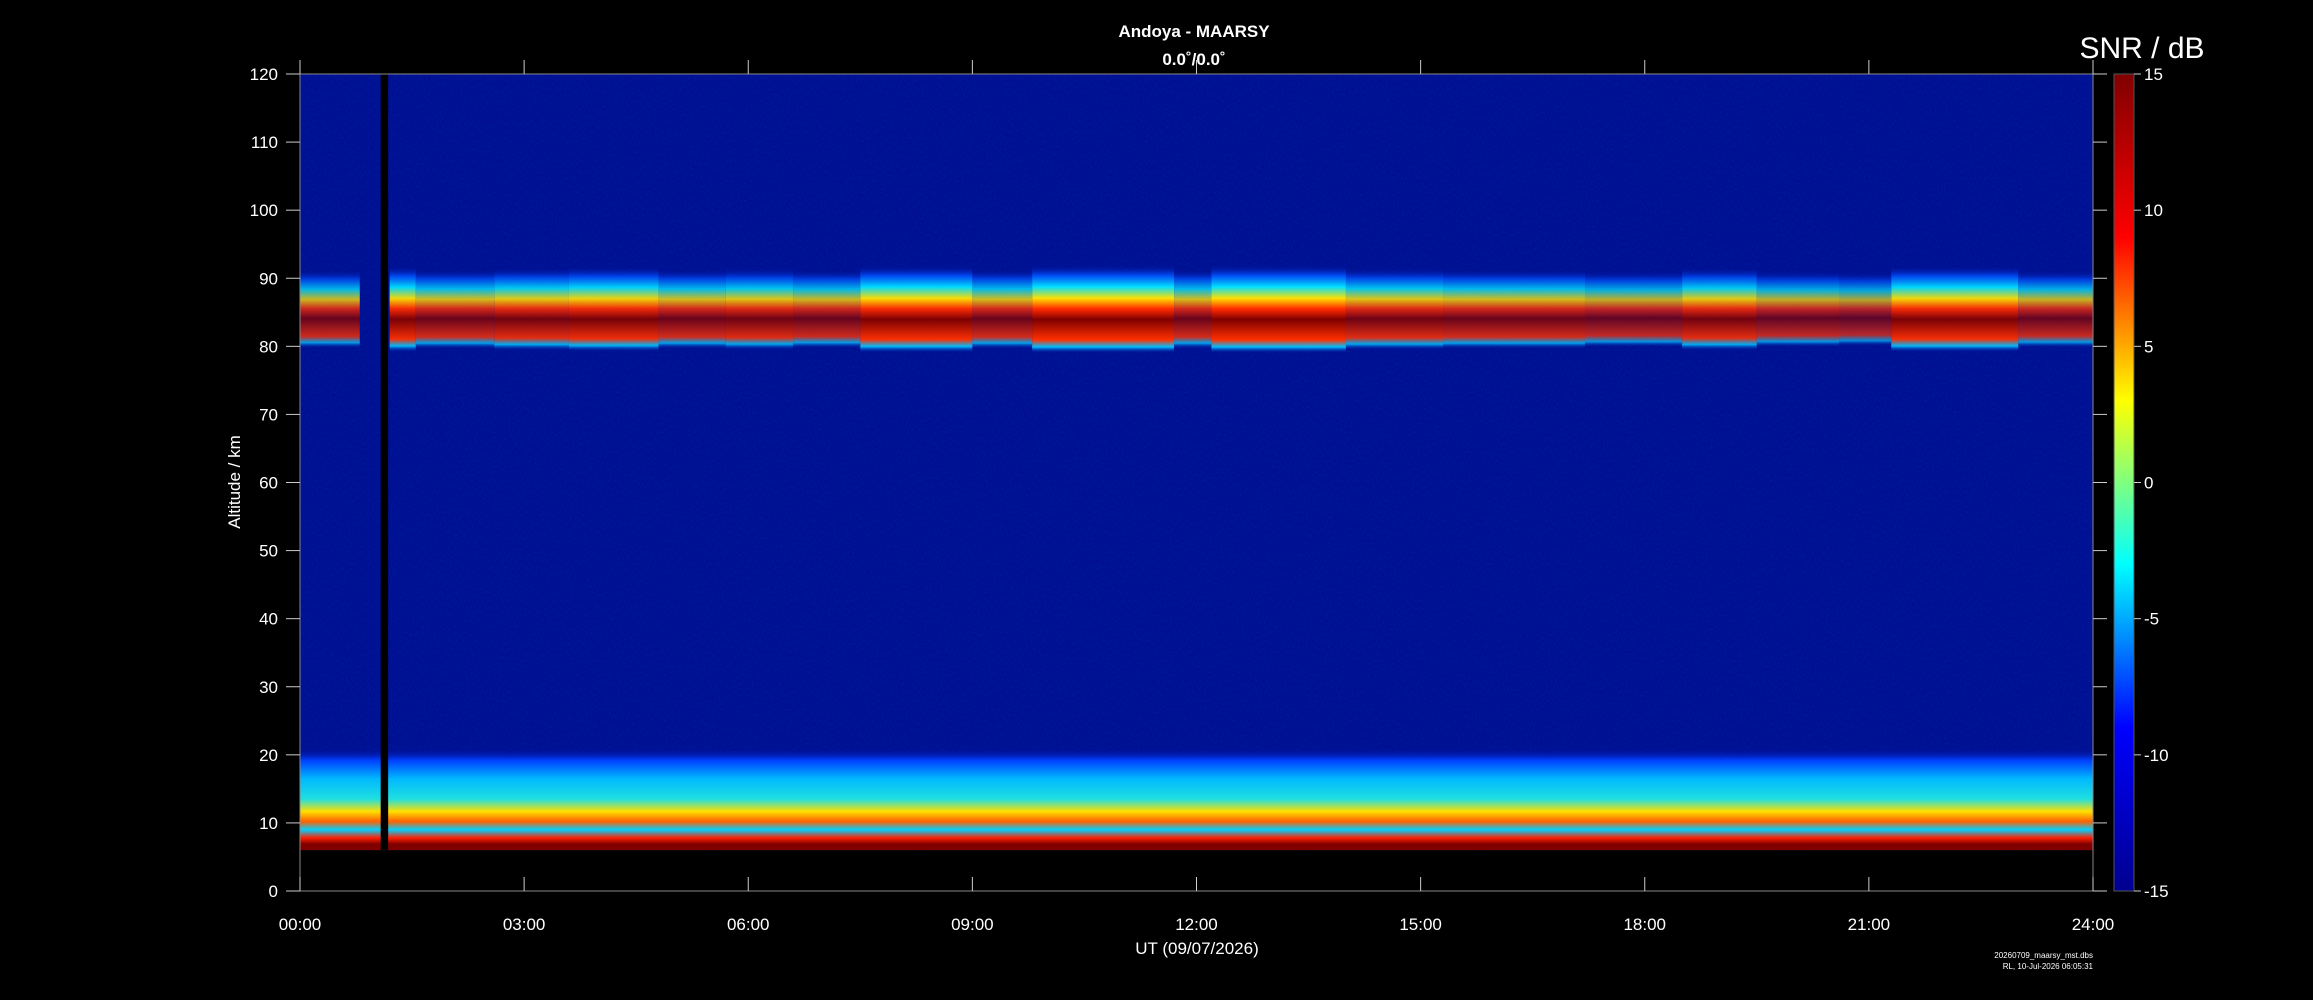  Describe the element at coordinates (268, 278) in the screenshot. I see `y-tick-label: 90` at that location.